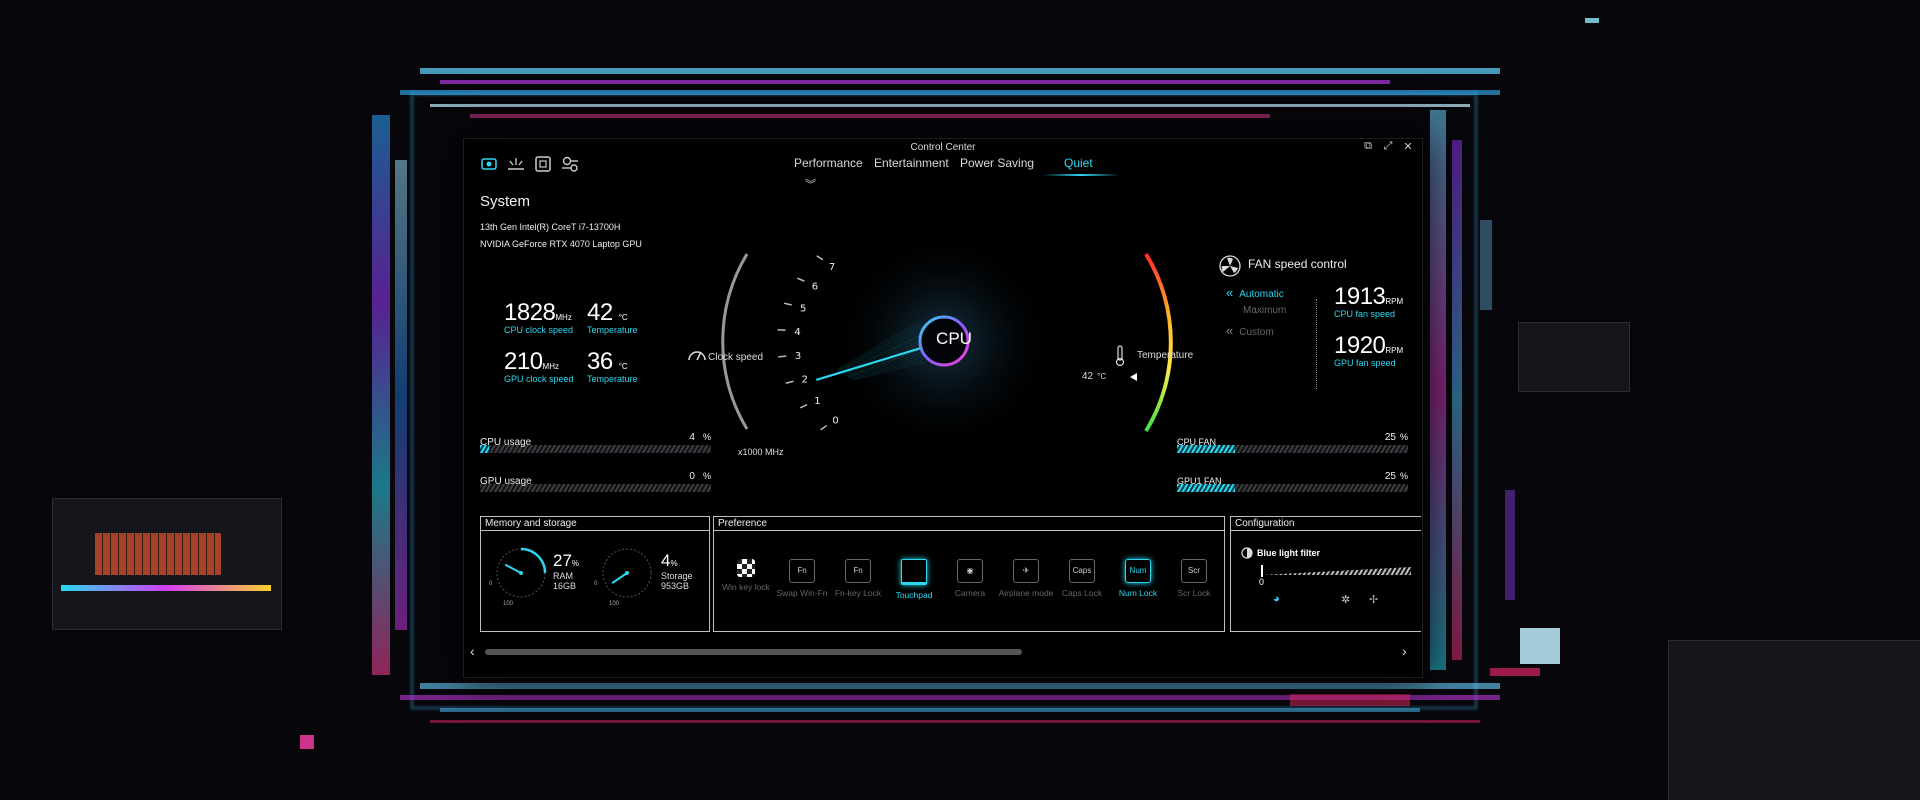  Describe the element at coordinates (1336, 571) in the screenshot. I see `blue-light-slider` at that location.